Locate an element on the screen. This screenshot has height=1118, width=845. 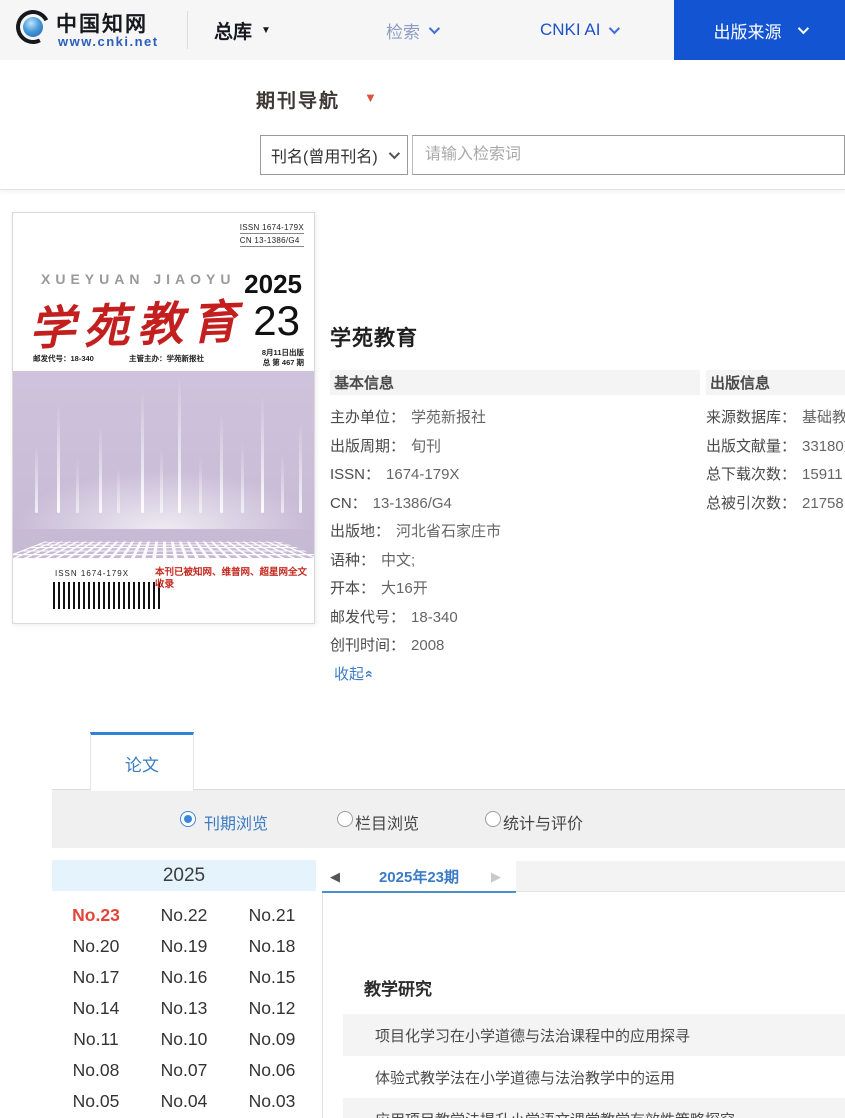
current-issue-tab: 2025年23期 is located at coordinates (419, 876).